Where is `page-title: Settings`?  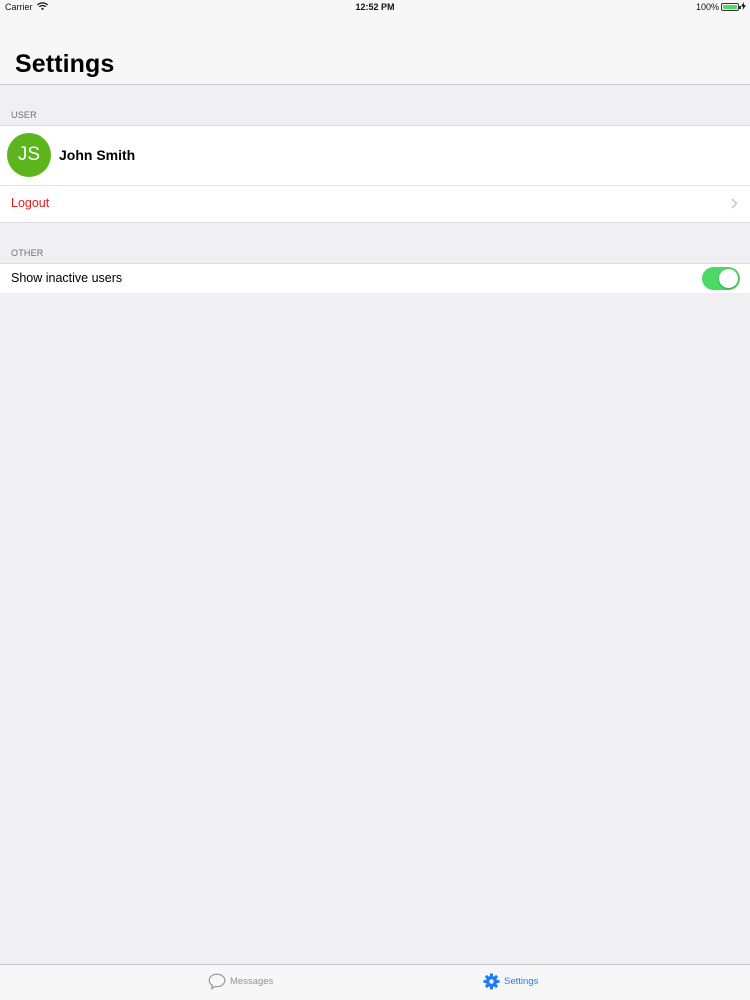
page-title: Settings is located at coordinates (65, 64).